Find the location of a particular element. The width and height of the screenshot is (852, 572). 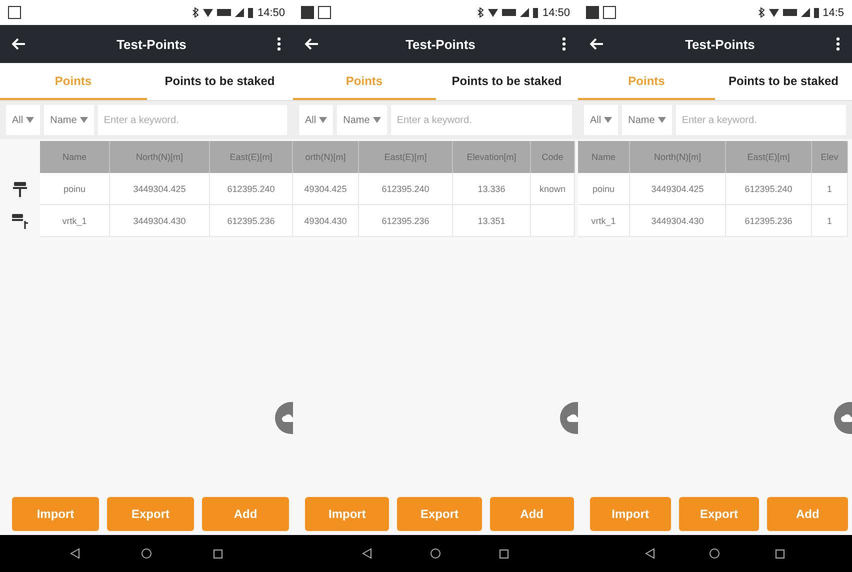

rover-receiver-icon is located at coordinates (20, 221).